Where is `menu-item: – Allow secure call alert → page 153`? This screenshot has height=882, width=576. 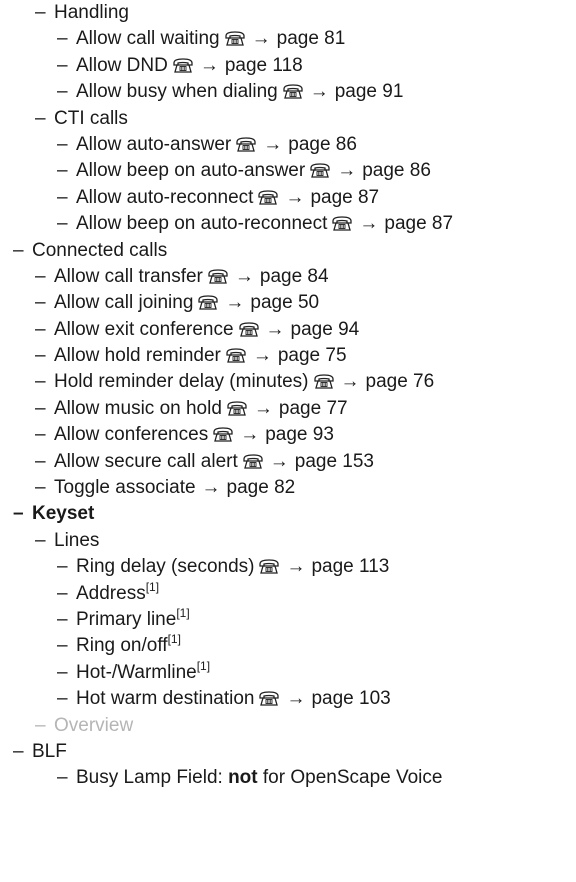
menu-item: – Allow secure call alert → page 153 is located at coordinates (288, 462).